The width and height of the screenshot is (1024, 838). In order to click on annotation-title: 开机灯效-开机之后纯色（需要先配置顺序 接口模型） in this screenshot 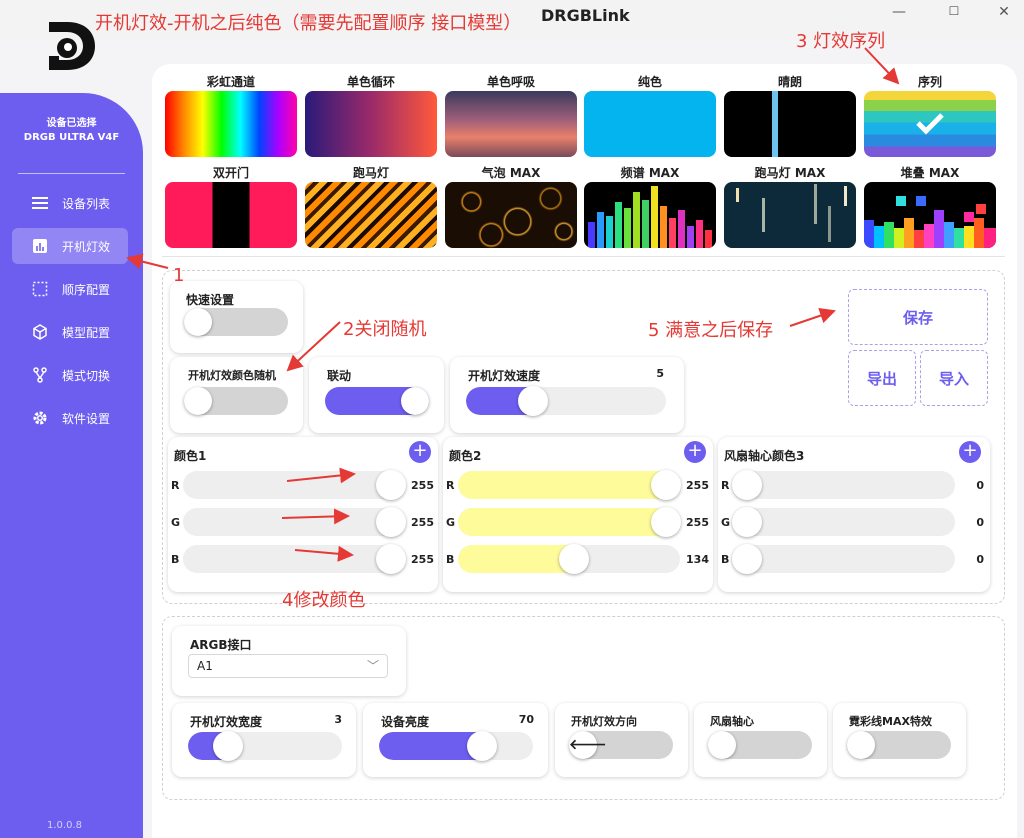, I will do `click(308, 23)`.